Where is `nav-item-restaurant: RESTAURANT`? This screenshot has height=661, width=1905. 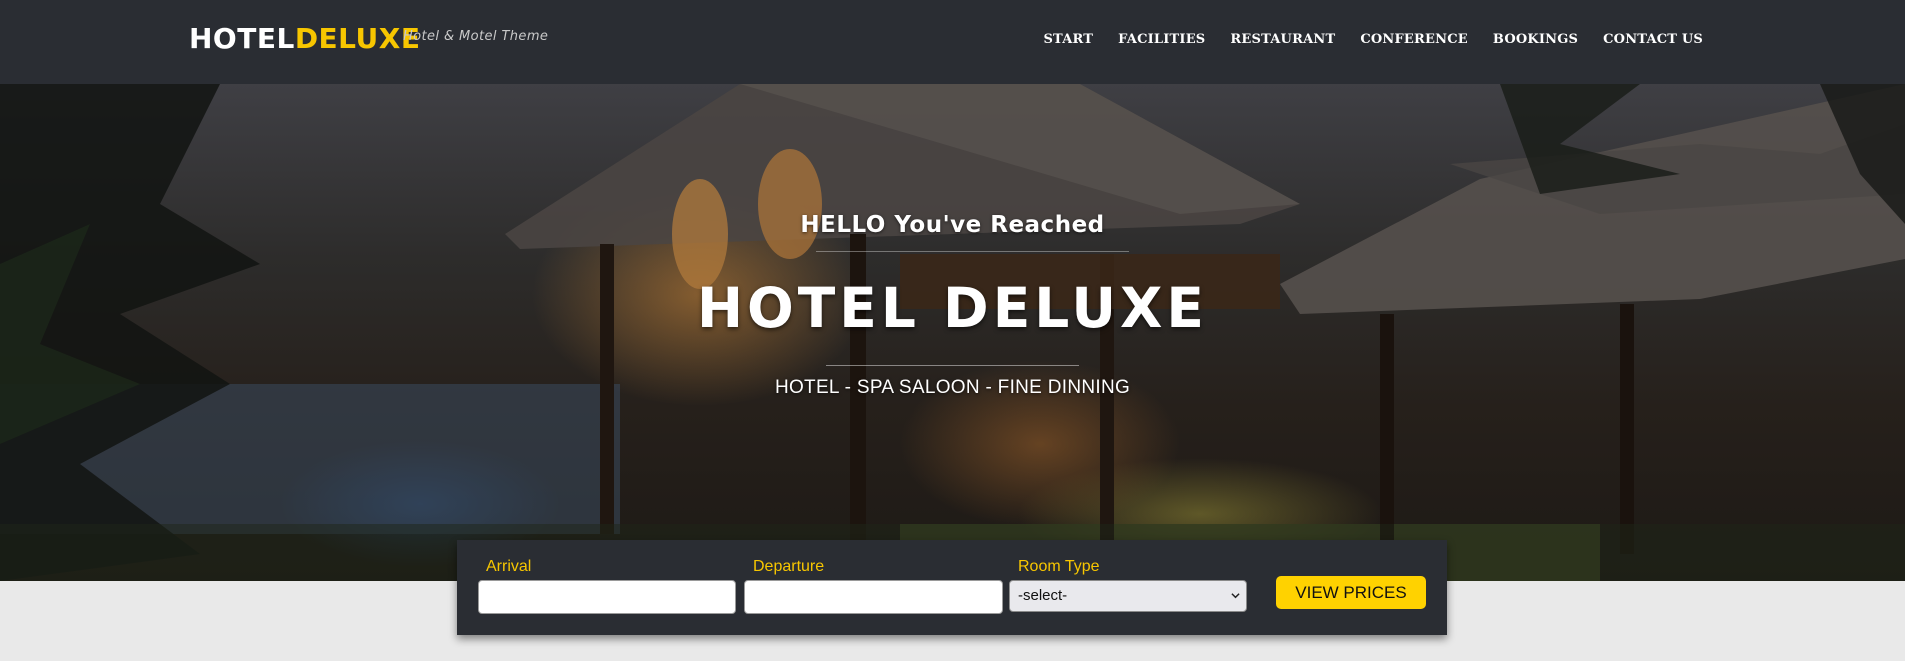
nav-item-restaurant: RESTAURANT is located at coordinates (1282, 39).